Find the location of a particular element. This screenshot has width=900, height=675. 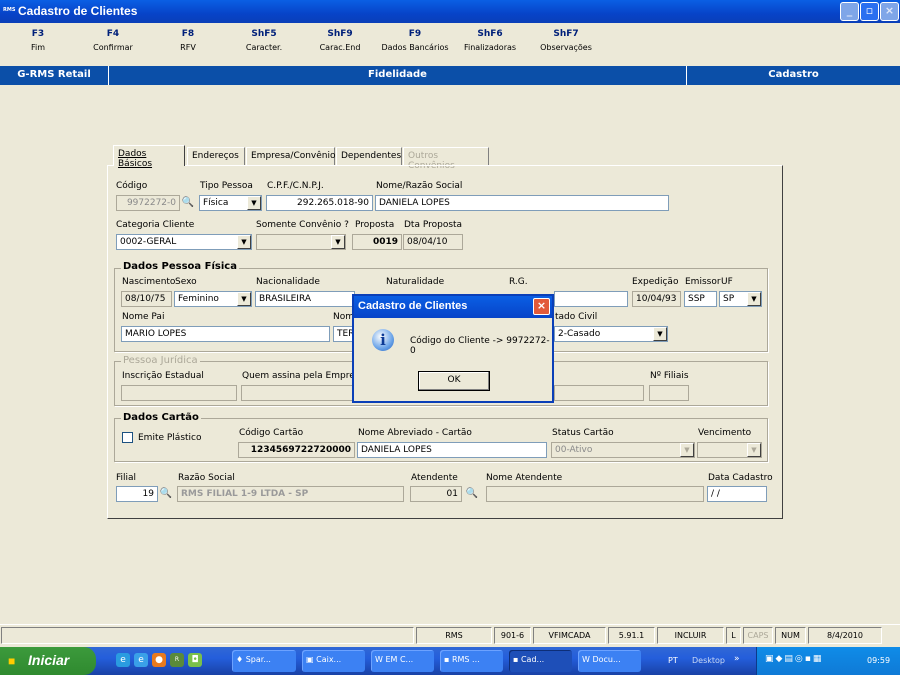

tray-icons: ▣◆▤◎▪▦ is located at coordinates (794, 659).